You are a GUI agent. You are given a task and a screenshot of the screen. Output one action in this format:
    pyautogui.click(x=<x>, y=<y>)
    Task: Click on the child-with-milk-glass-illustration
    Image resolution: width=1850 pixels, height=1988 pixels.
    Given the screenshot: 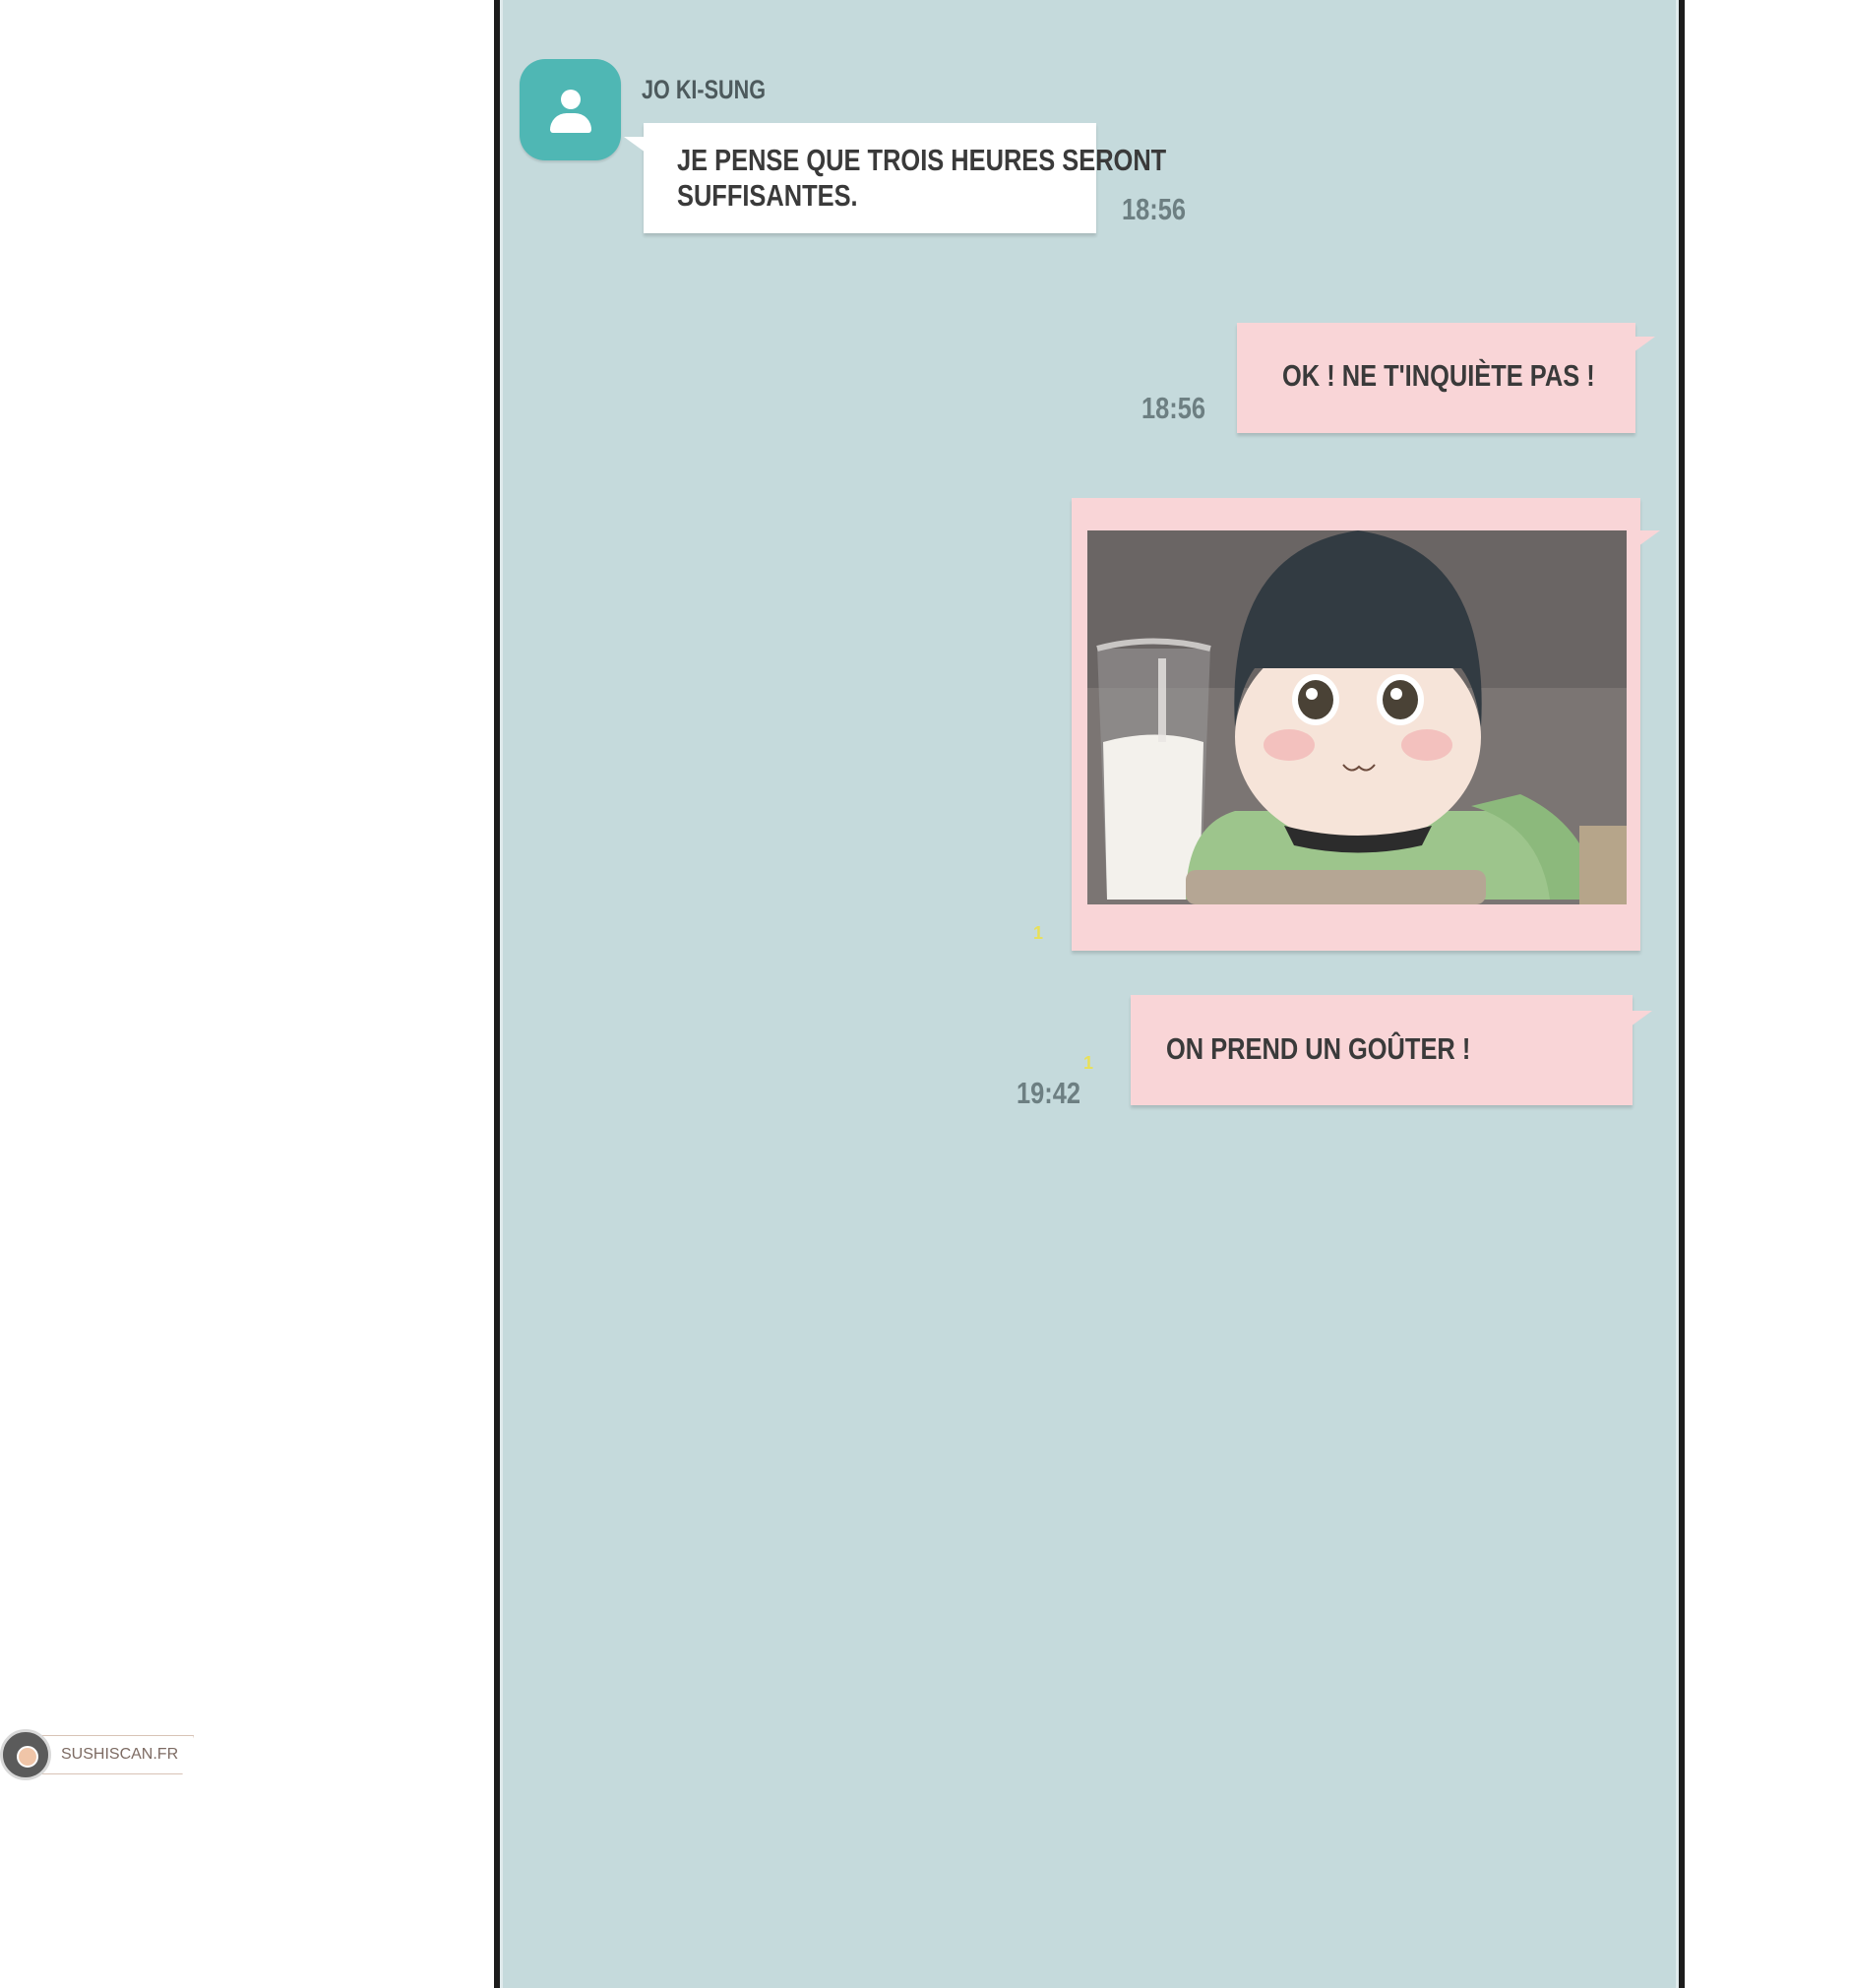 What is the action you would take?
    pyautogui.click(x=1357, y=717)
    